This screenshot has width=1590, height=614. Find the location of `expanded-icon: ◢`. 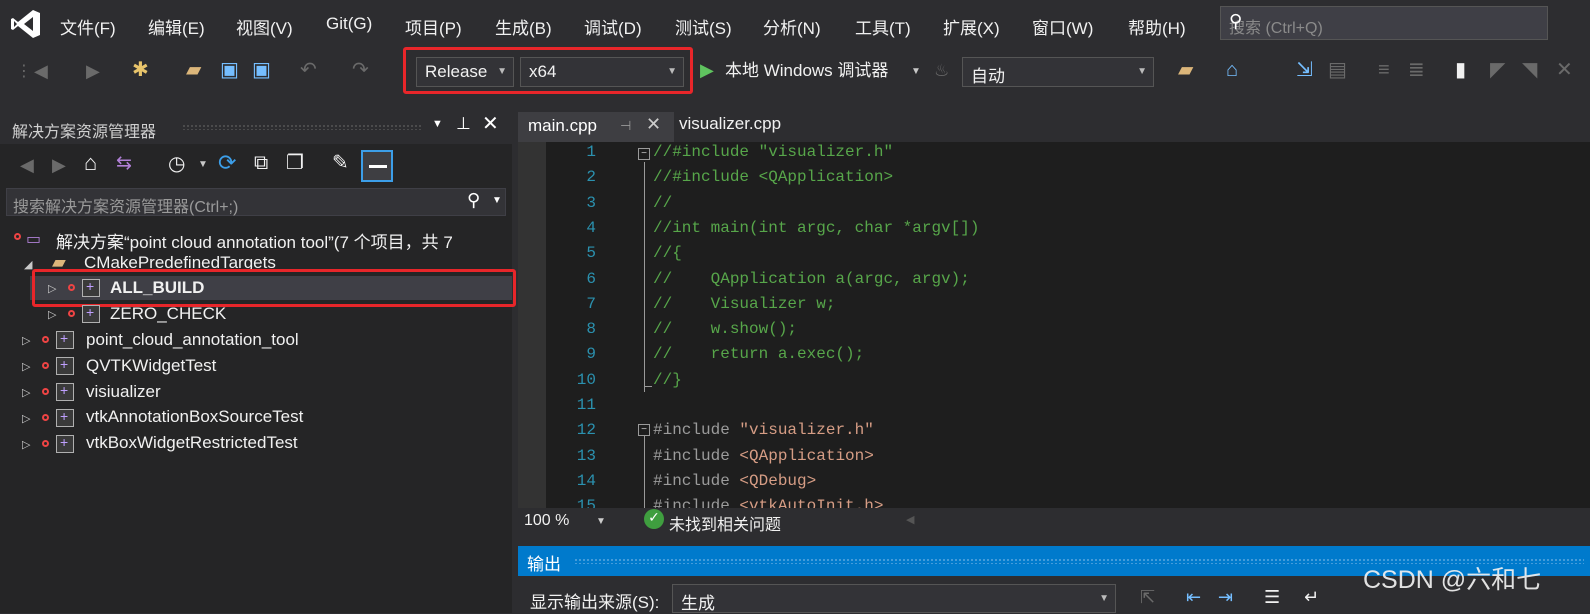

expanded-icon: ◢ is located at coordinates (28, 264).